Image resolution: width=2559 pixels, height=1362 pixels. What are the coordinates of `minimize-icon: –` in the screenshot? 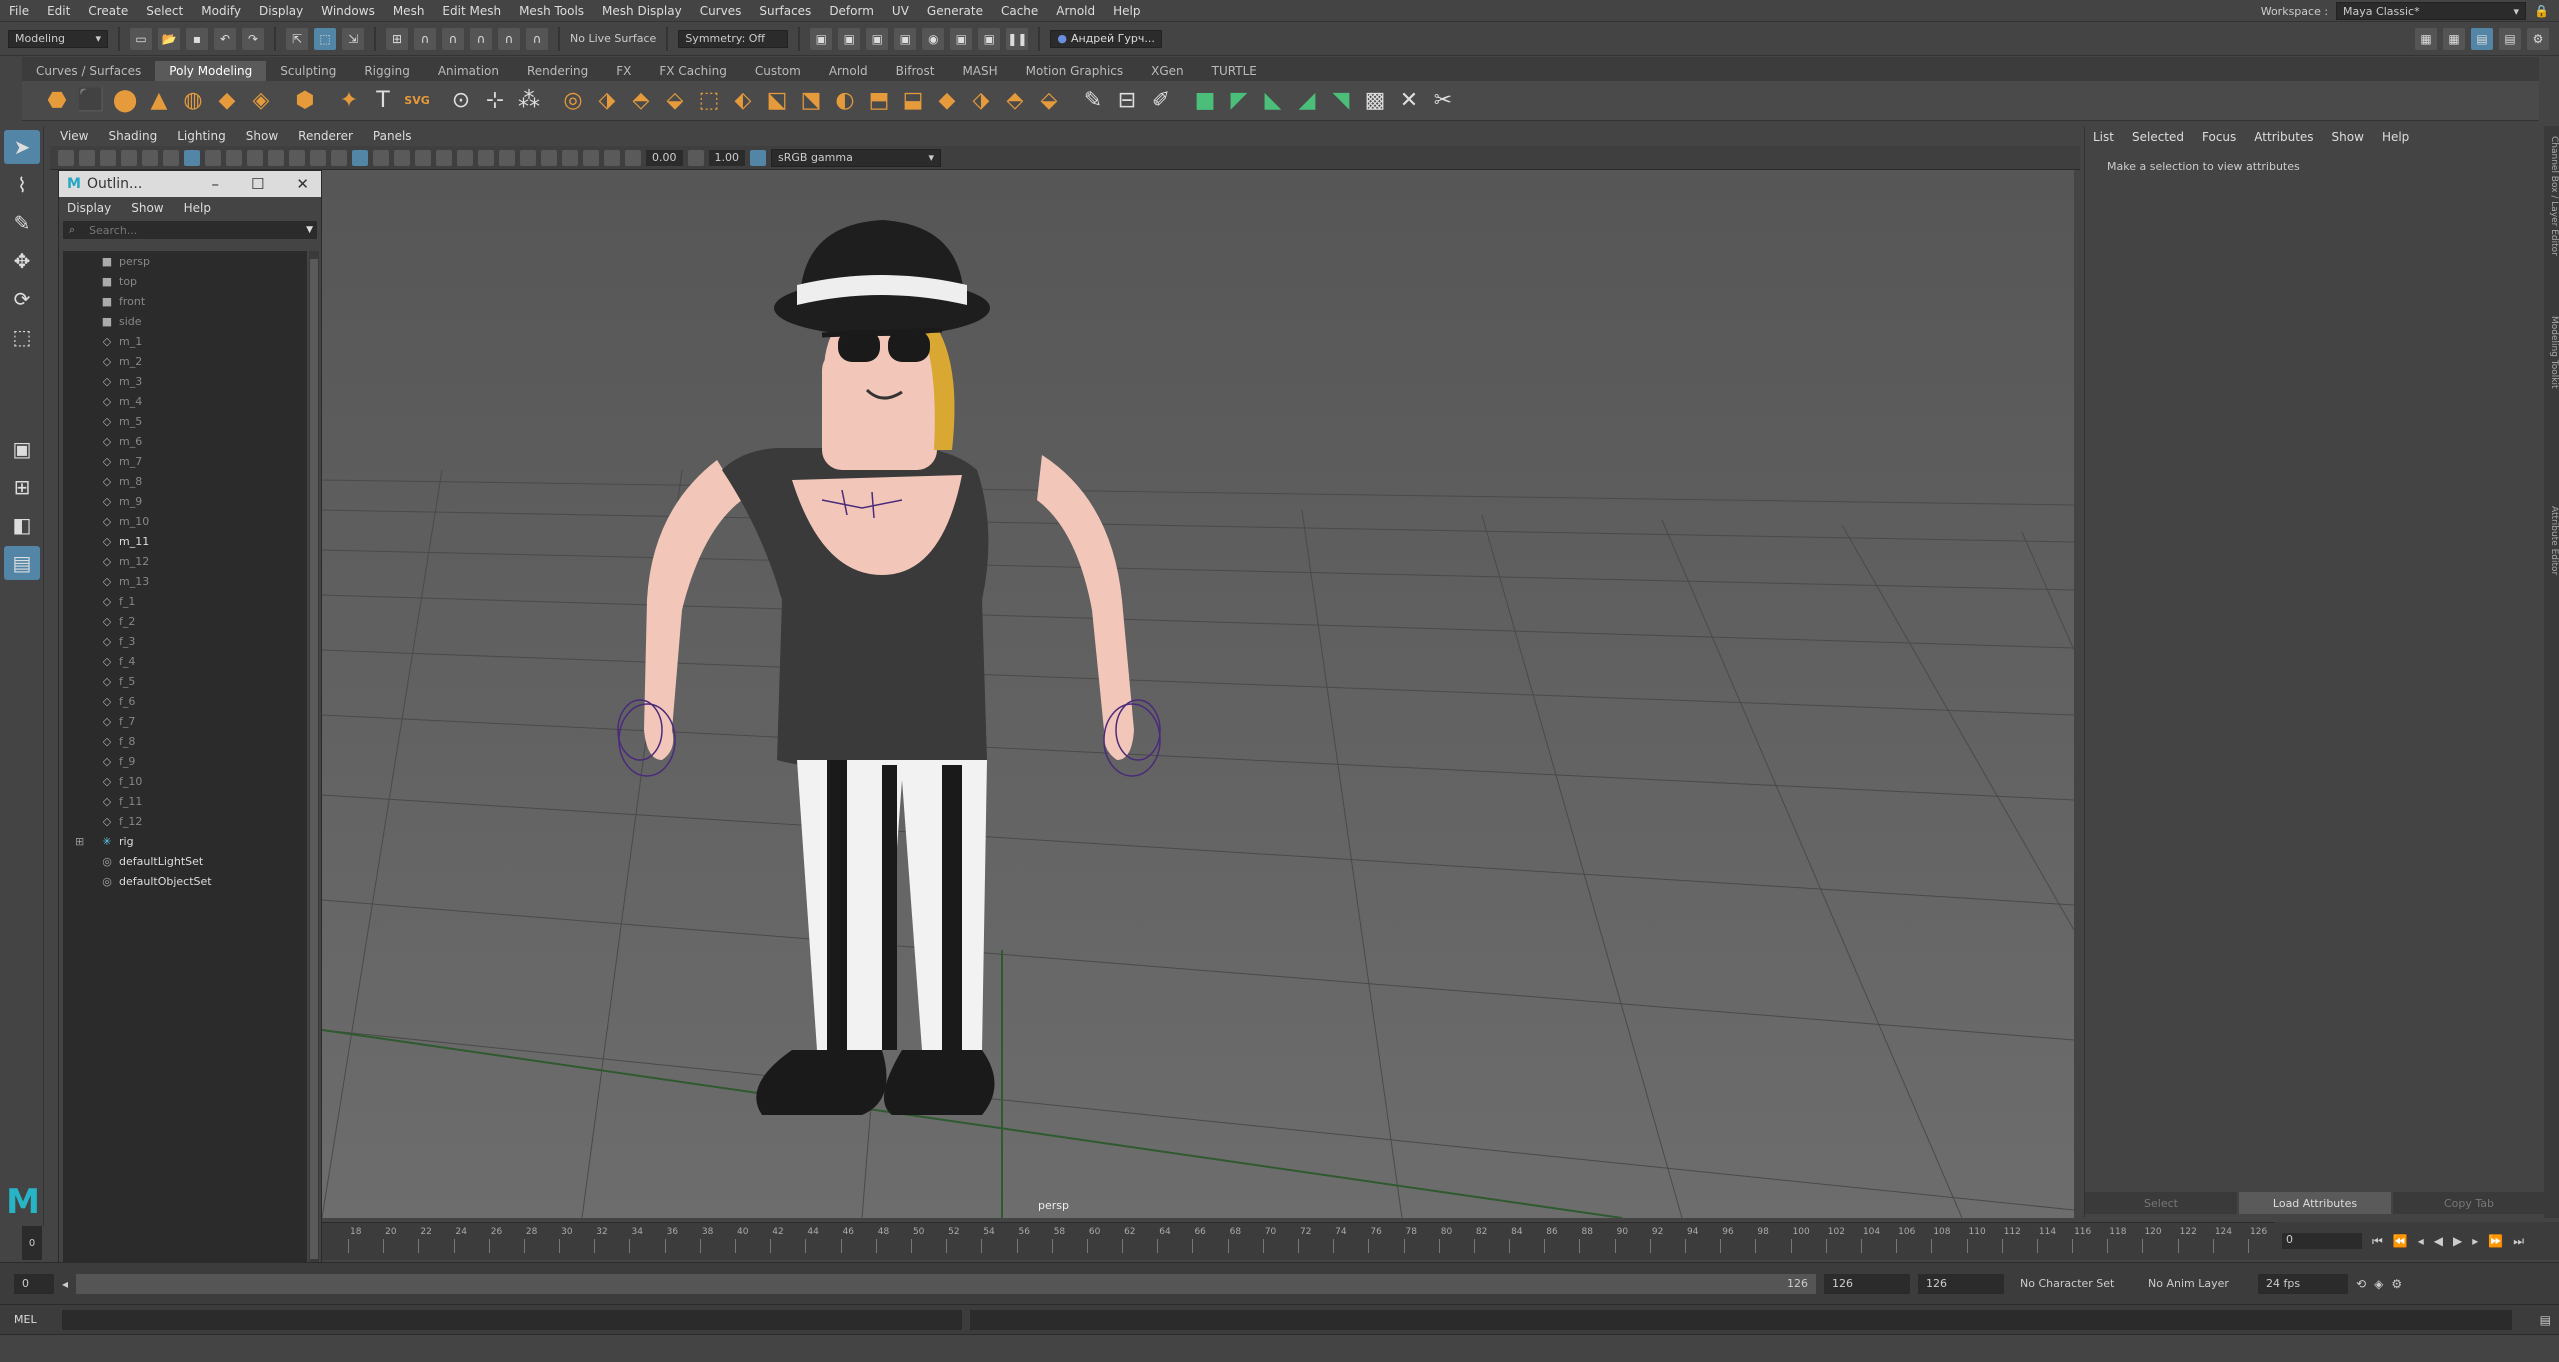 It's located at (215, 184).